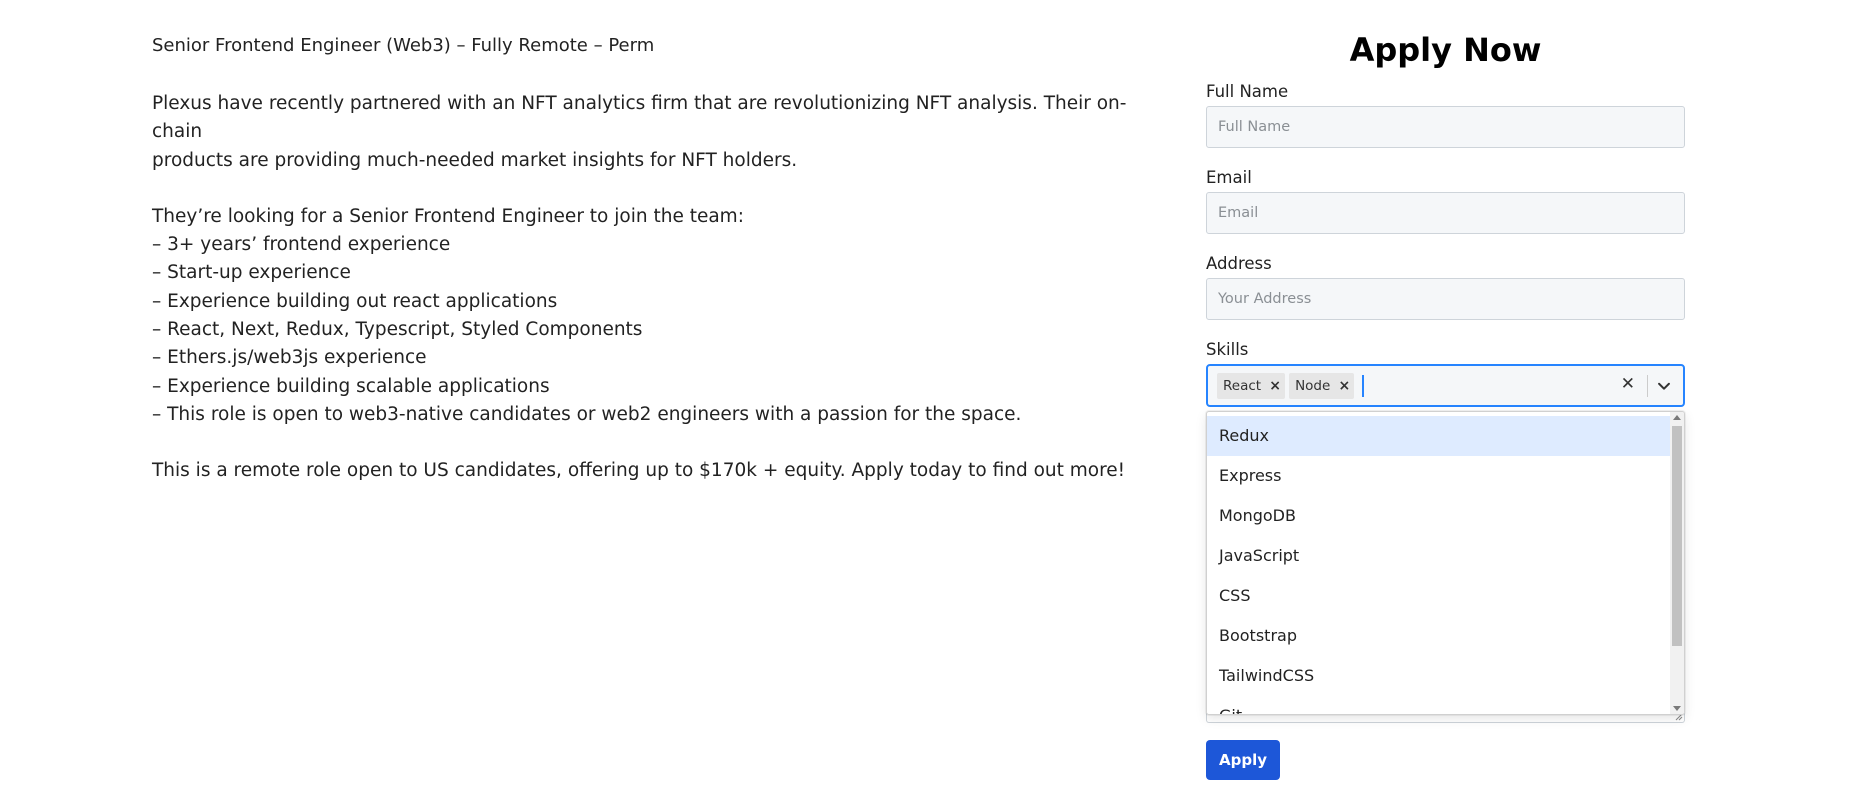  I want to click on requirement-item: – 3+ years’ frontend experience, so click(301, 245).